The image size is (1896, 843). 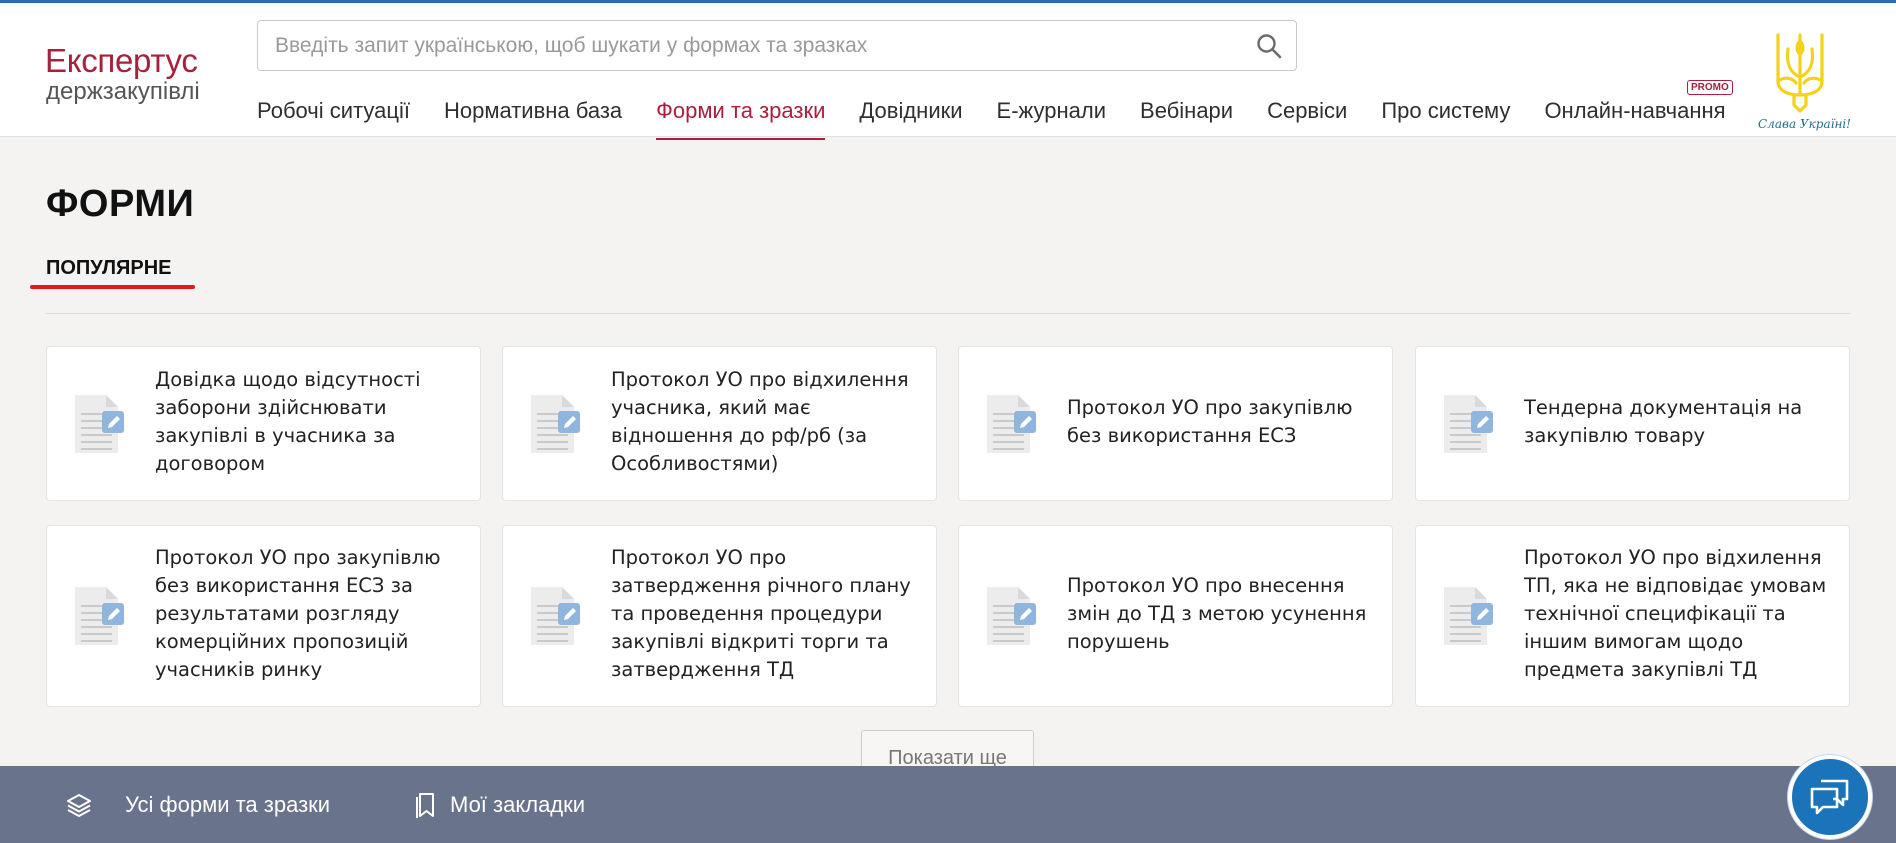 I want to click on nav-item-reference-books: Довідники, so click(x=910, y=118).